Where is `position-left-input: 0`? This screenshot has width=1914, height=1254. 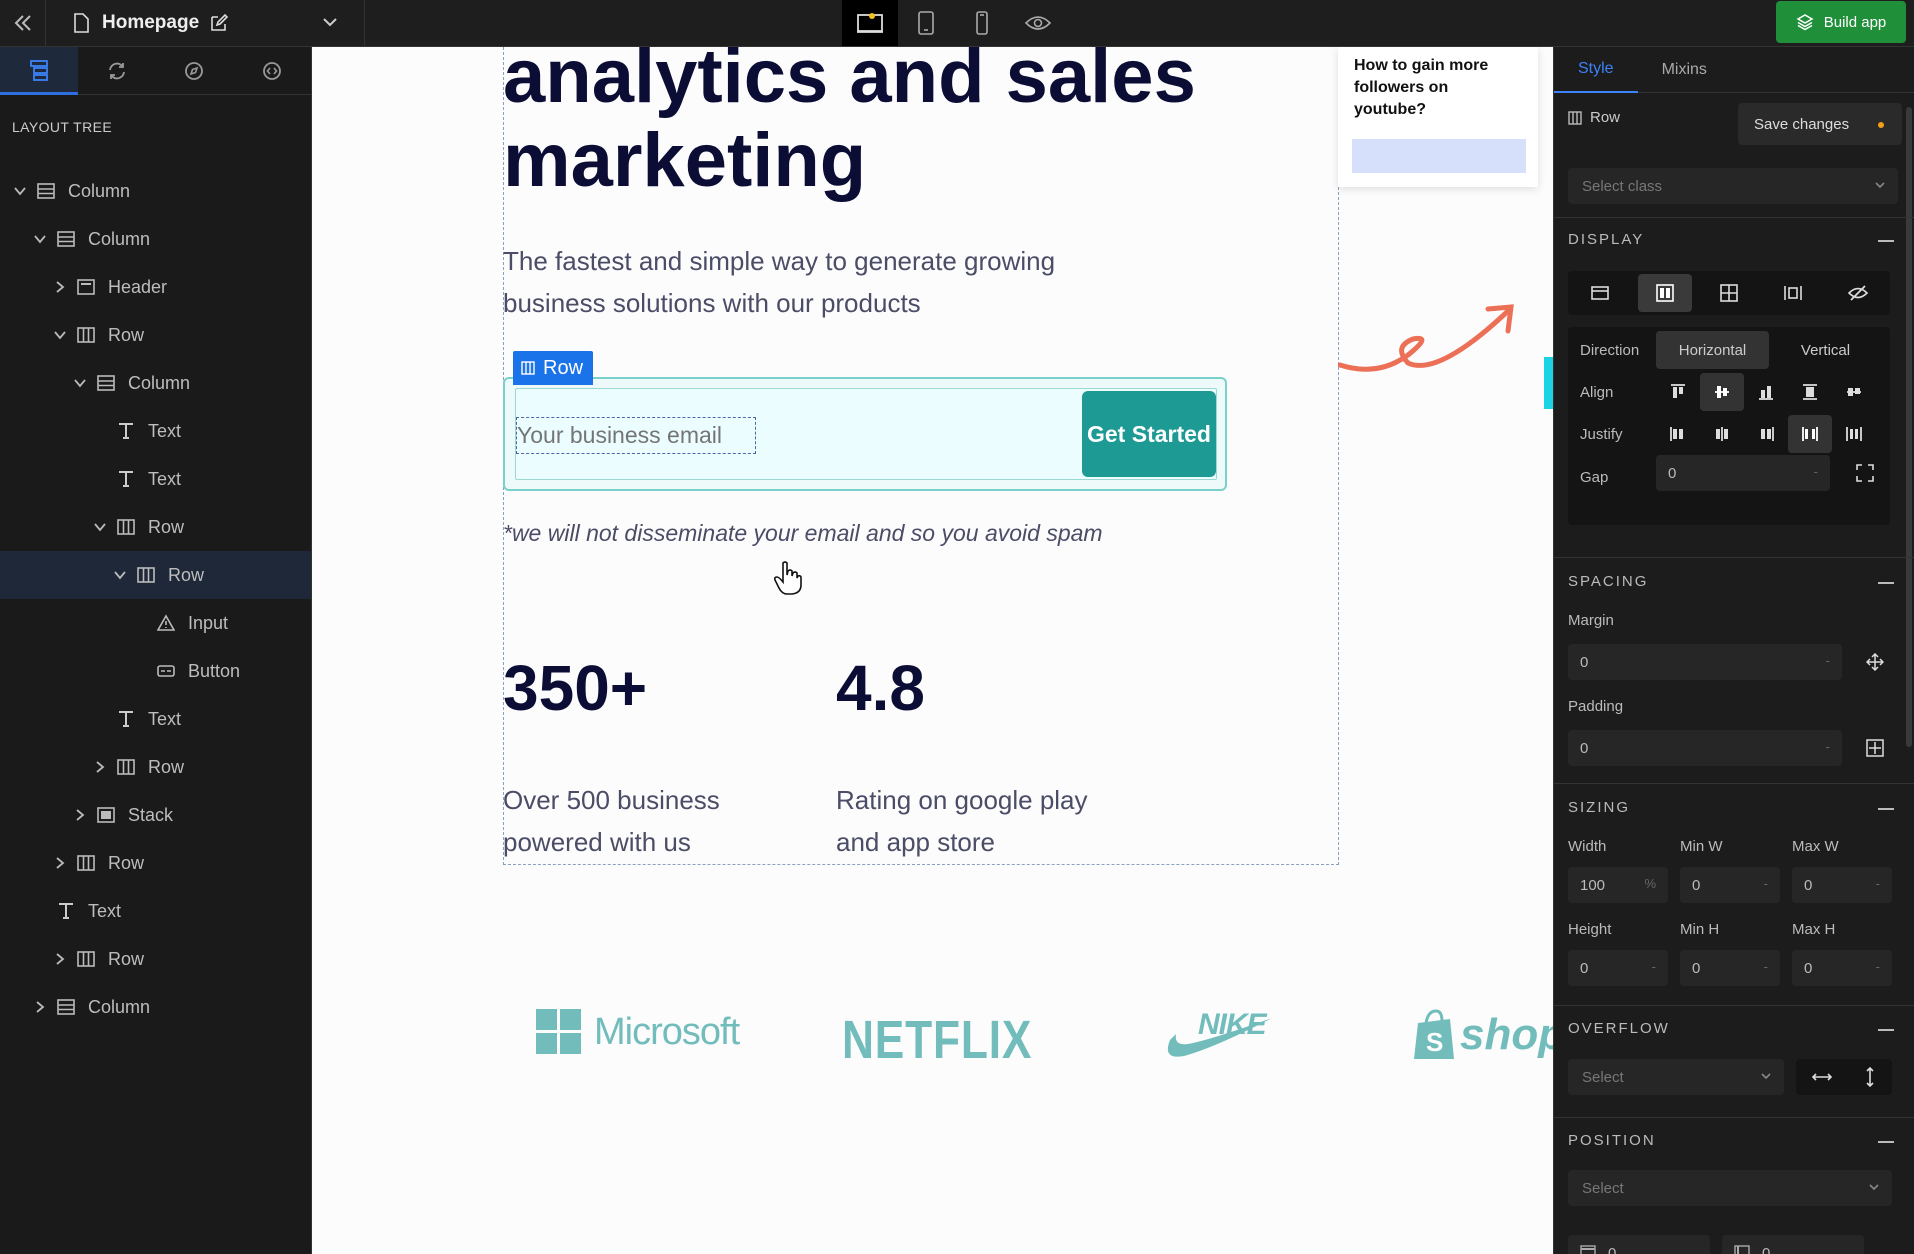 position-left-input: 0 is located at coordinates (1793, 1244).